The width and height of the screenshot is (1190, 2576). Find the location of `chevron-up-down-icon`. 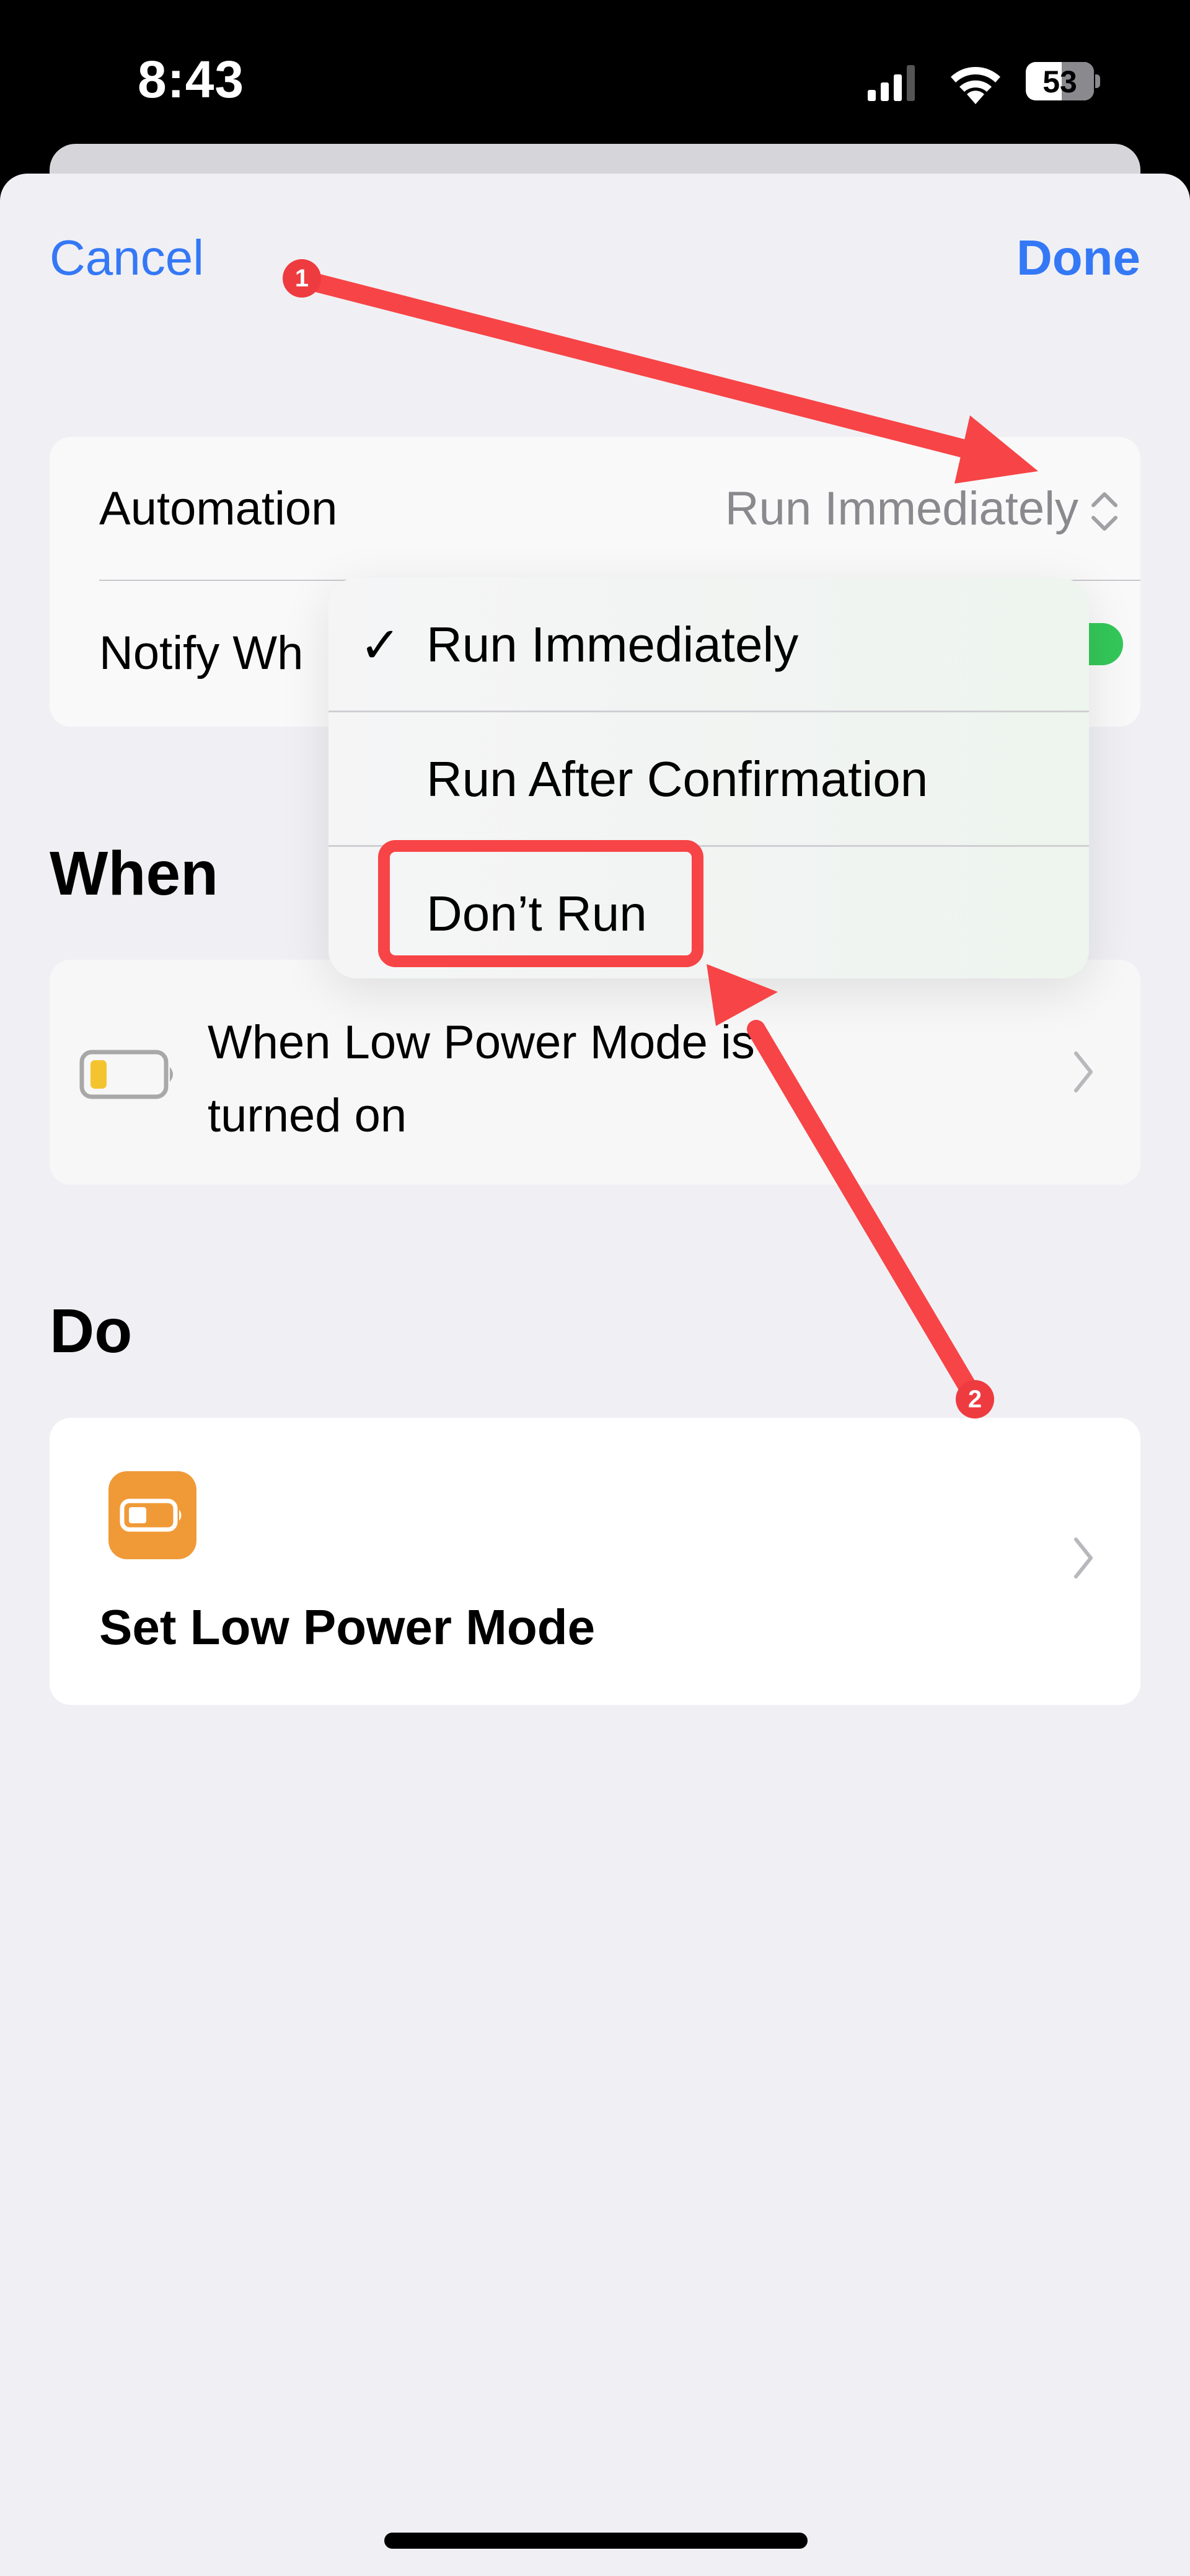

chevron-up-down-icon is located at coordinates (1104, 511).